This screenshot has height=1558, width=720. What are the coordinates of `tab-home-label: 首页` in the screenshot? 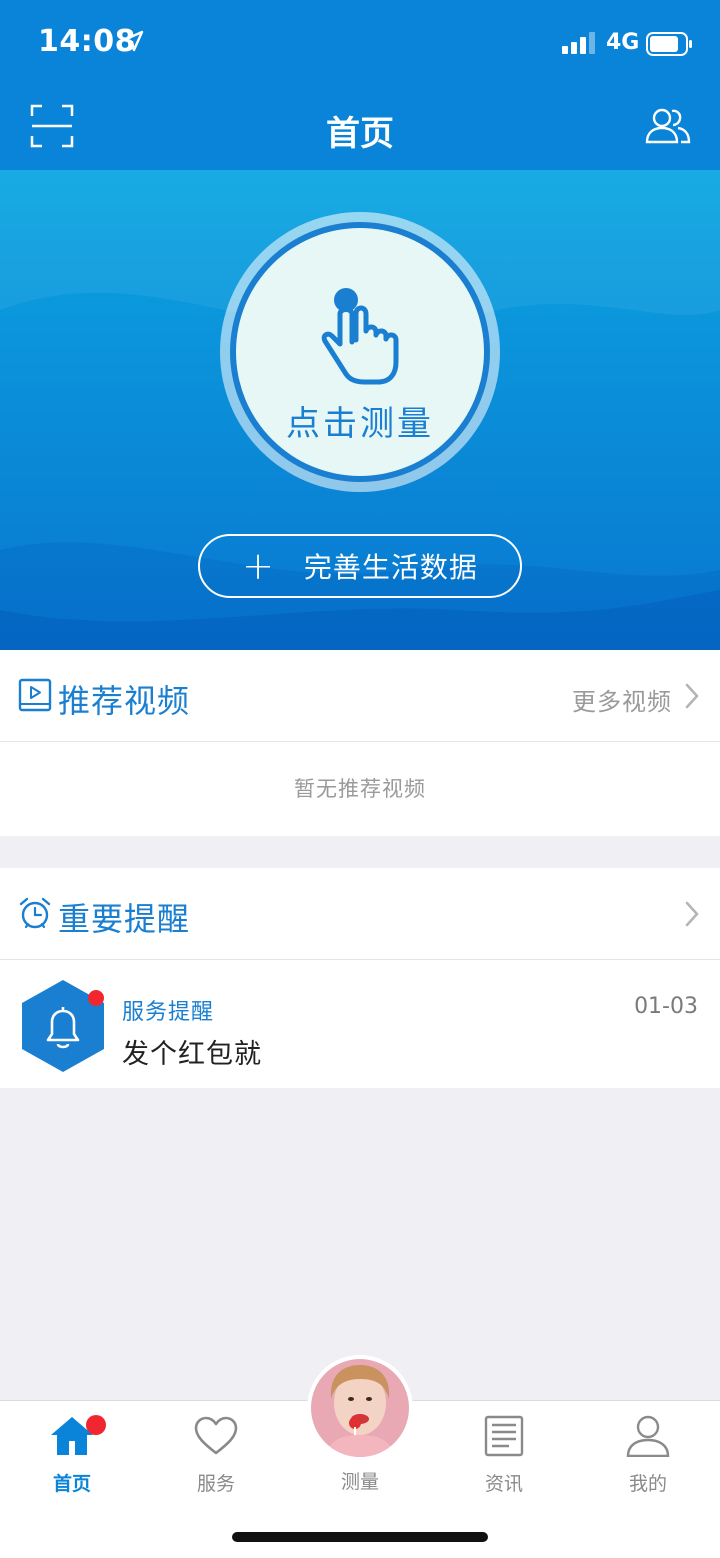 It's located at (71, 1484).